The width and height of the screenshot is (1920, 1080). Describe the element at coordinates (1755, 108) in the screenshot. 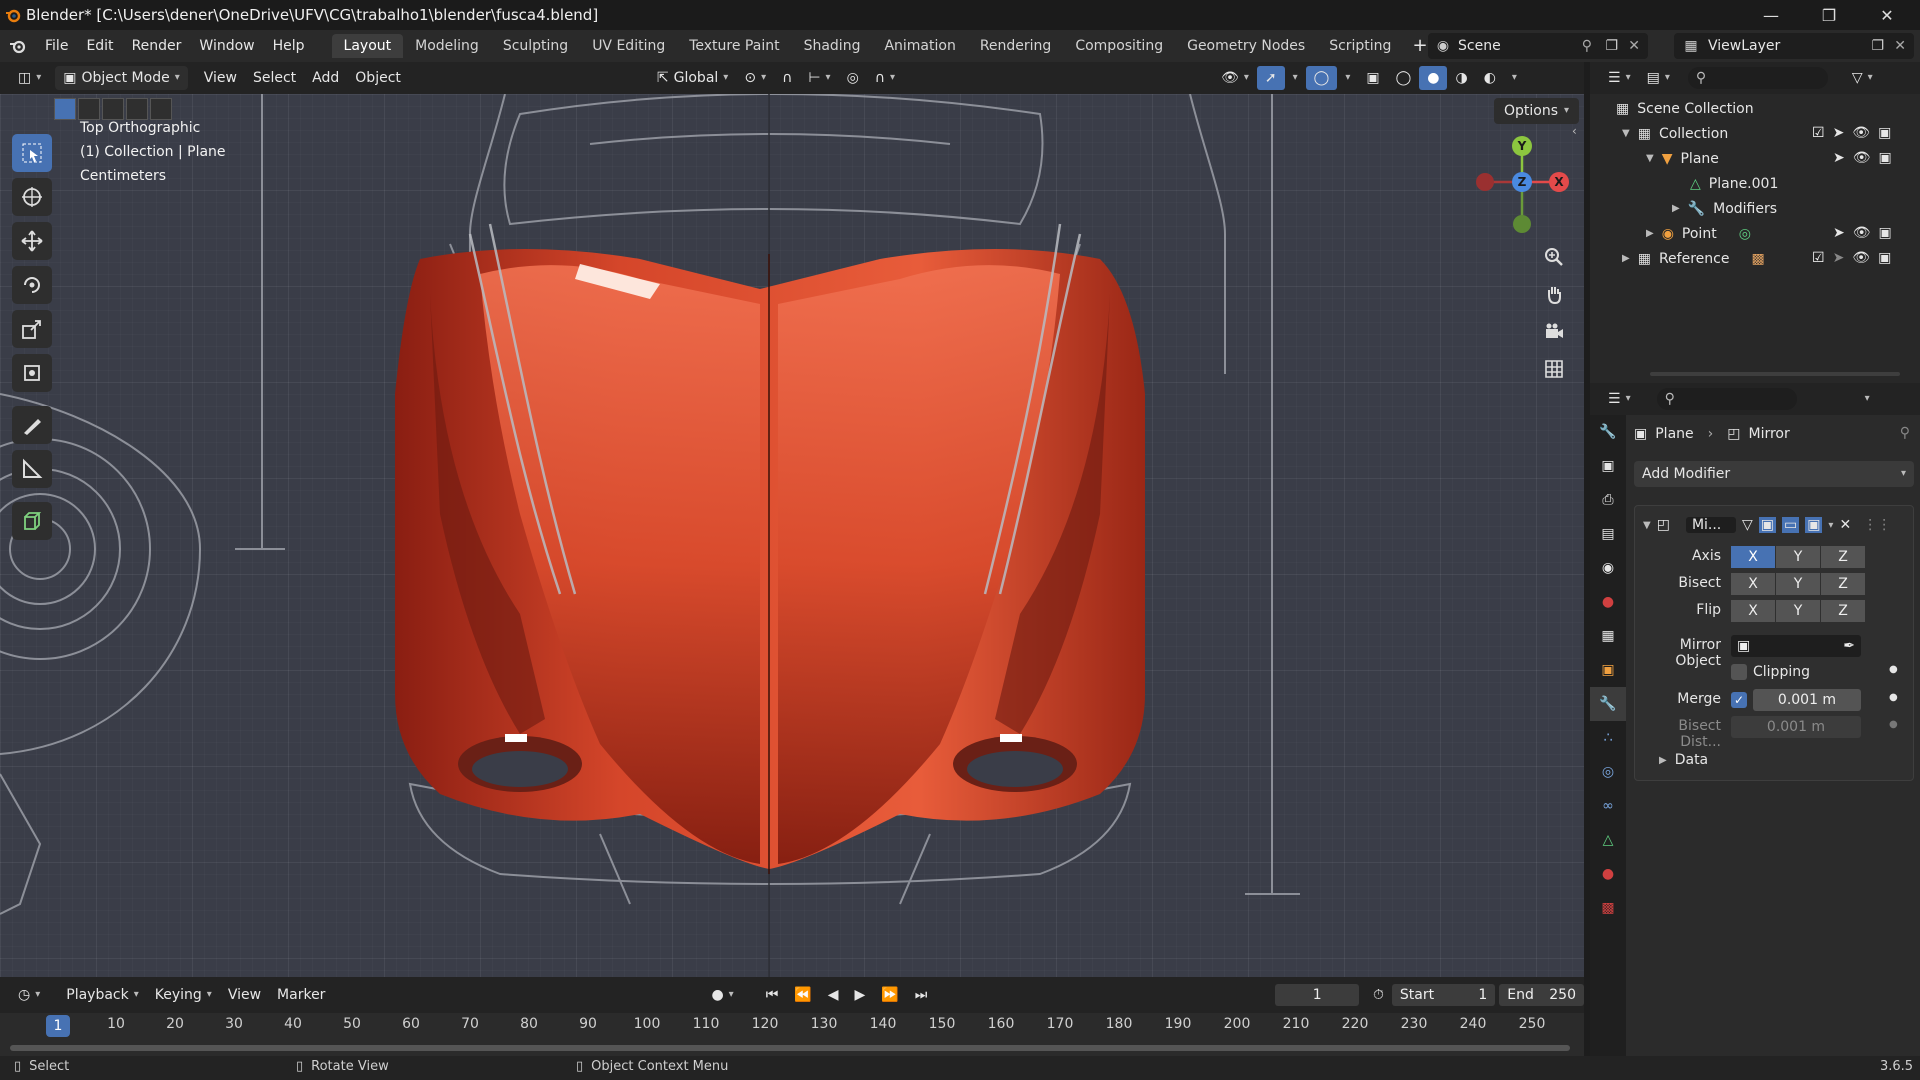

I see `outliner-row-scene-collection: ▦ Scene Collection` at that location.